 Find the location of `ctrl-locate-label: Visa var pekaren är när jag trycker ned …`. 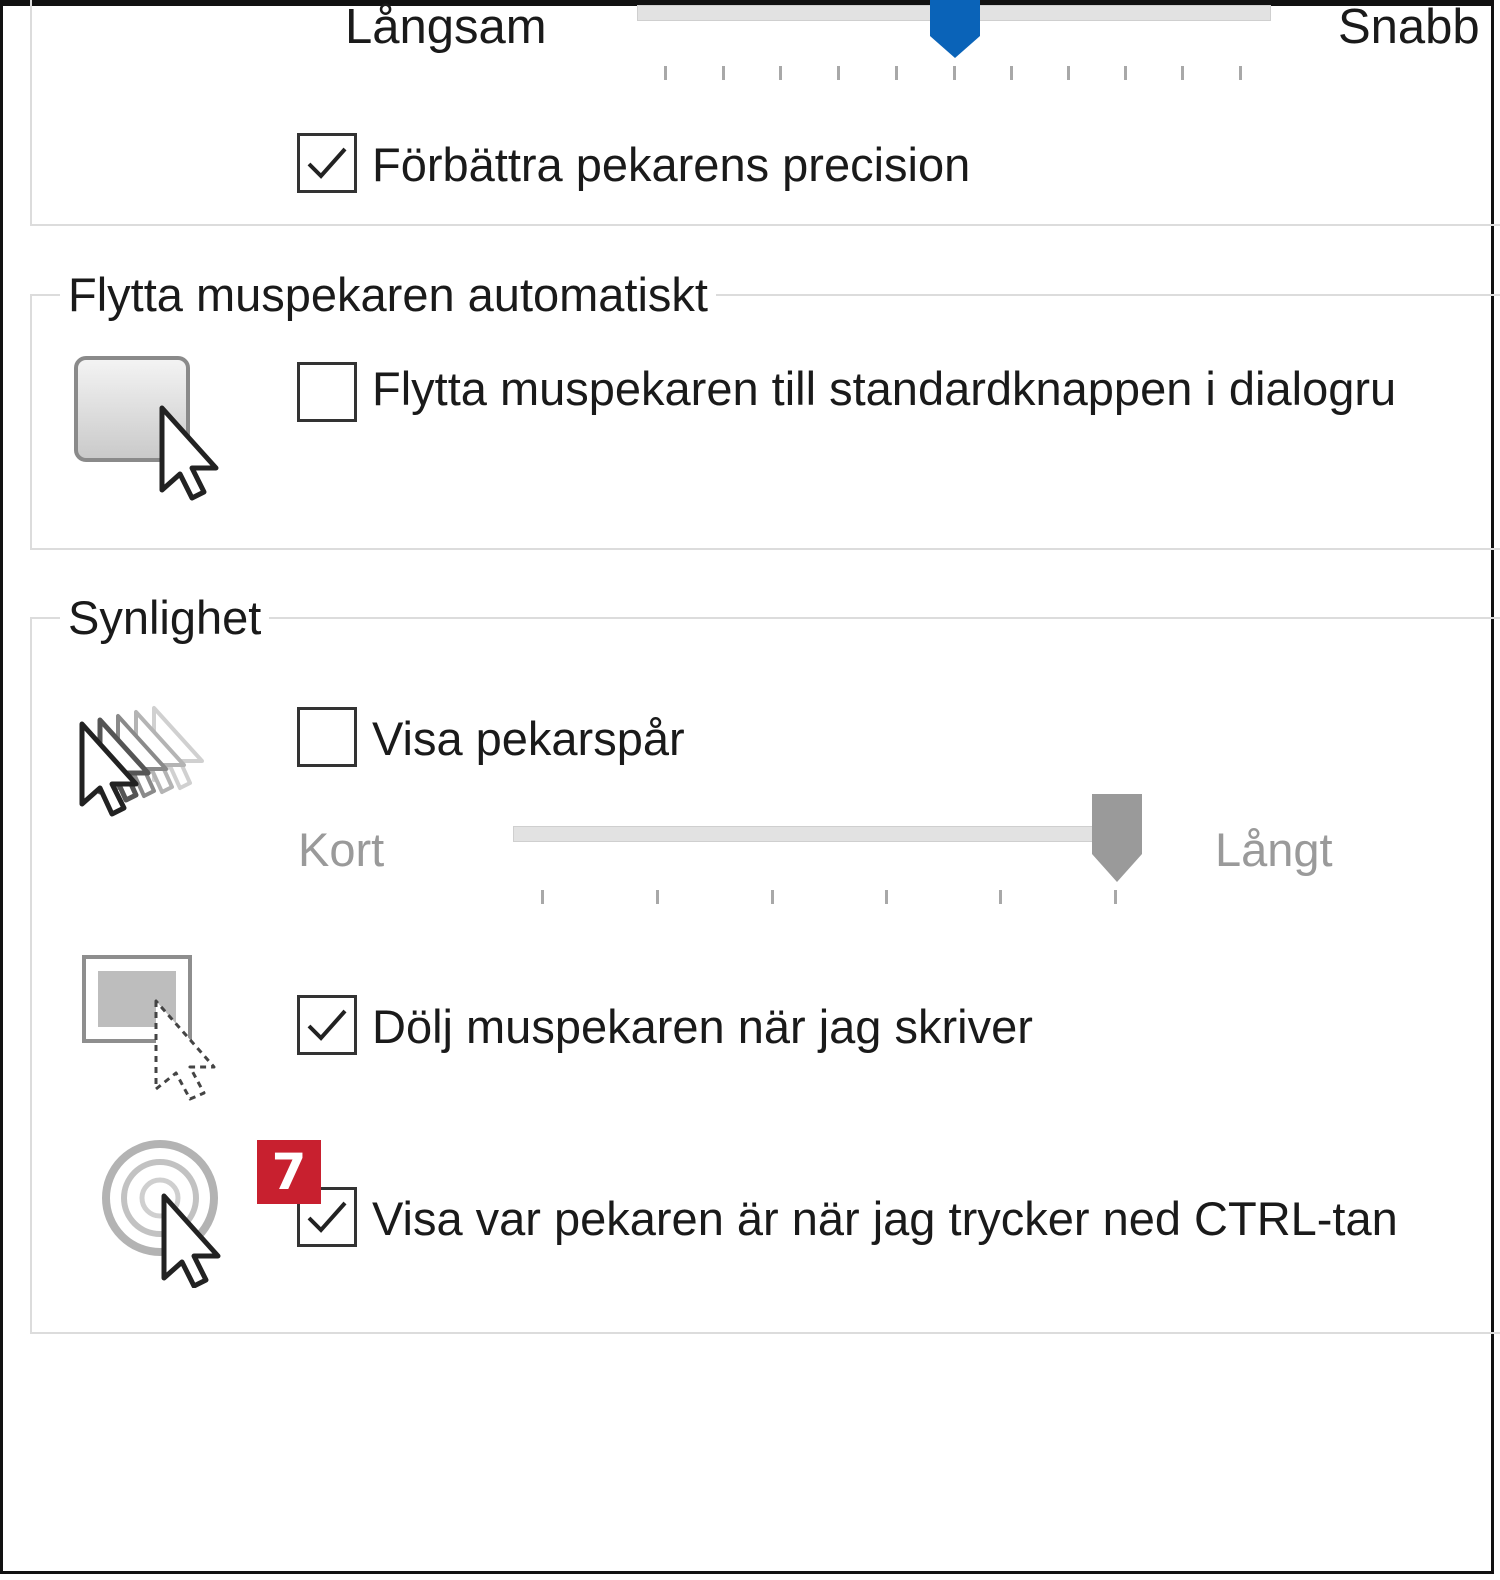

ctrl-locate-label: Visa var pekaren är när jag trycker ned … is located at coordinates (885, 1219).